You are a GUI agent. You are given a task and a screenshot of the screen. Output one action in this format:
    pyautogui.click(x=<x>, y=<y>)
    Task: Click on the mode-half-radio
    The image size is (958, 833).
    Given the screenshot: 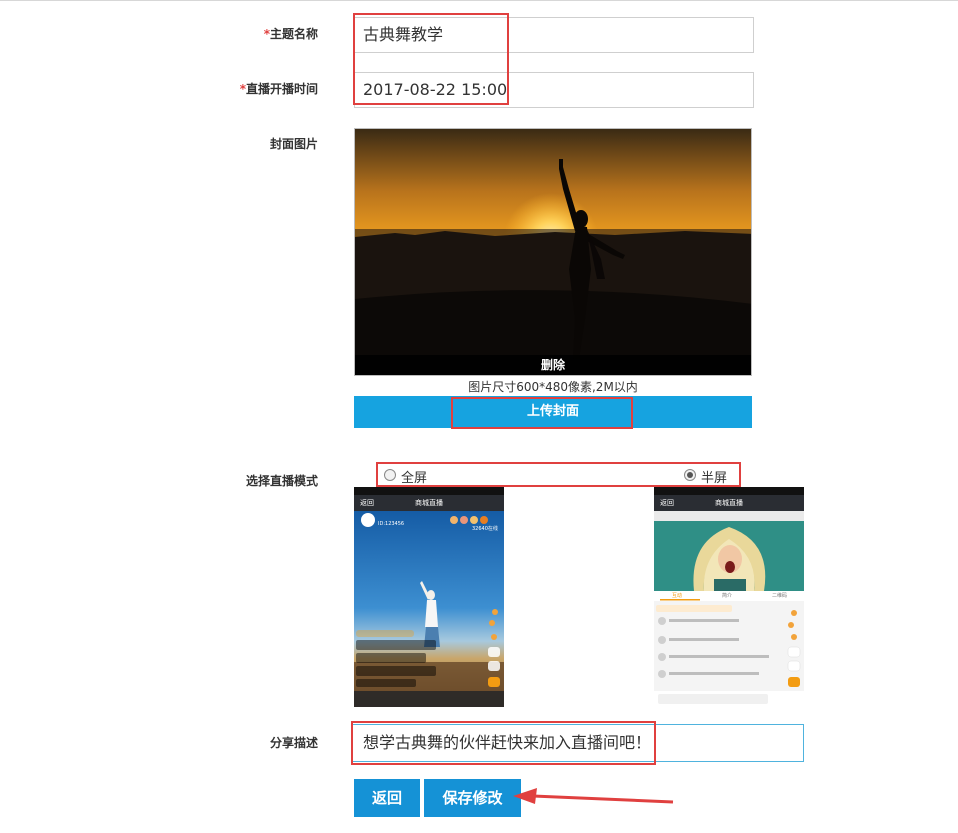 What is the action you would take?
    pyautogui.click(x=690, y=475)
    